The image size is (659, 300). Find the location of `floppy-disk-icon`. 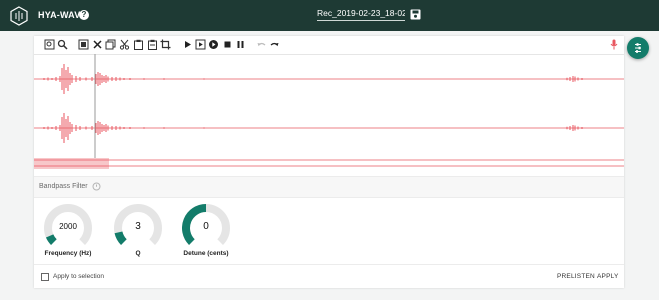

floppy-disk-icon is located at coordinates (415, 14).